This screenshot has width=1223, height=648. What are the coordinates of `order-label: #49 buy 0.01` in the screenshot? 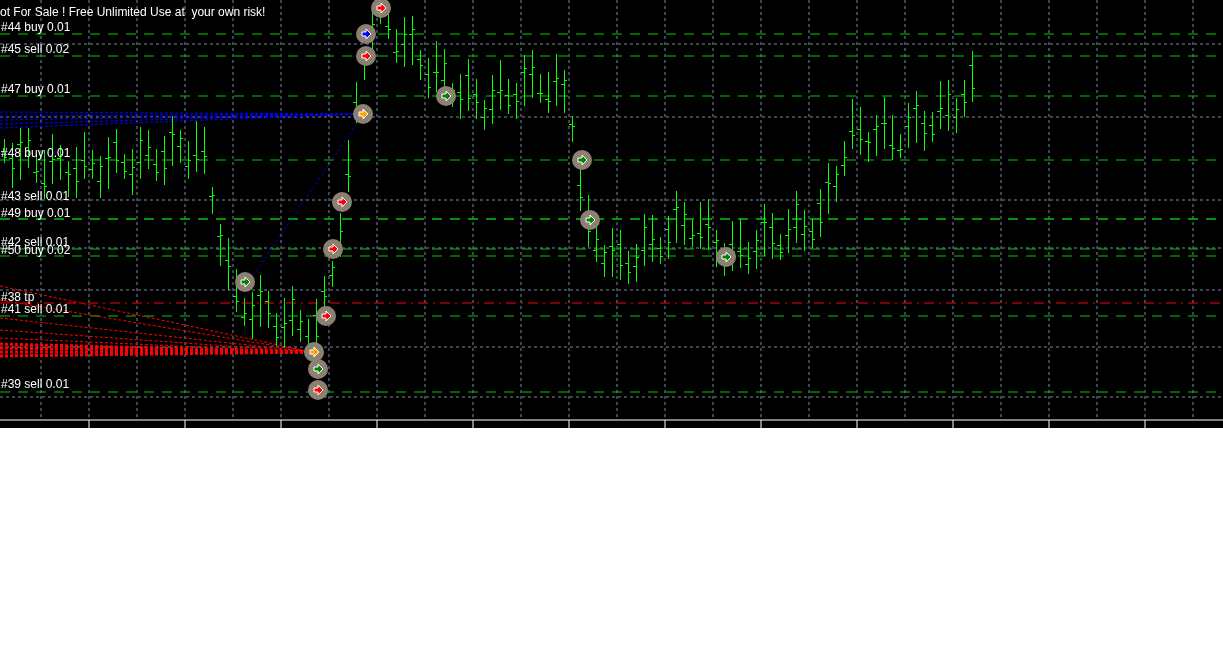 It's located at (36, 213).